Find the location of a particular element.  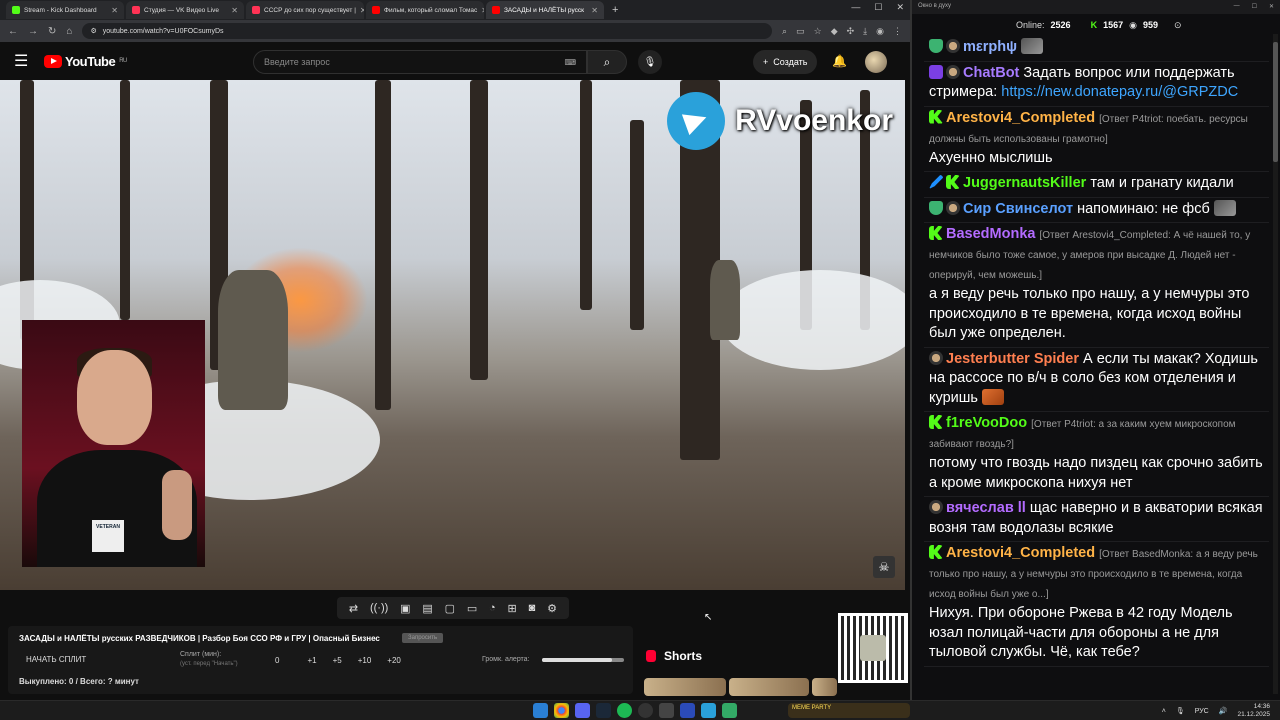

reload-icon: ↻ is located at coordinates (52, 31).